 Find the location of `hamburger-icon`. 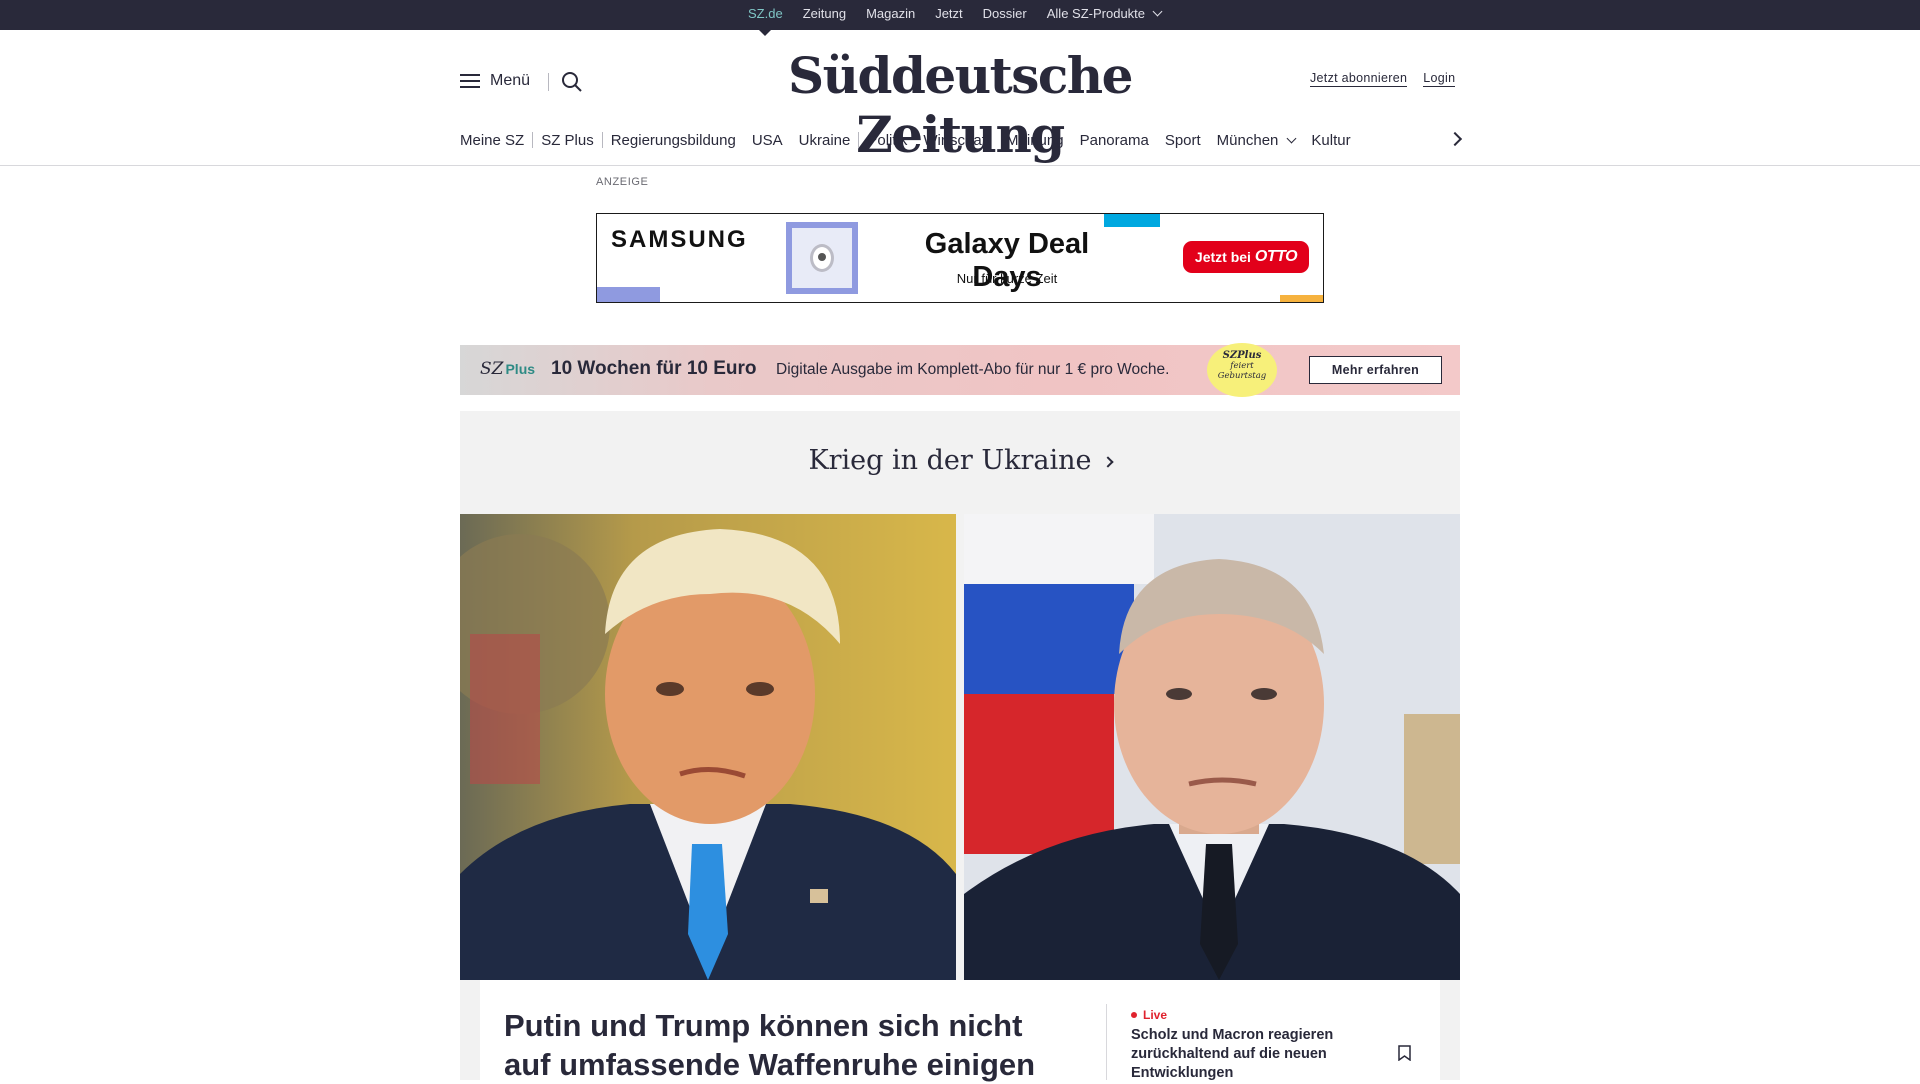

hamburger-icon is located at coordinates (470, 81).